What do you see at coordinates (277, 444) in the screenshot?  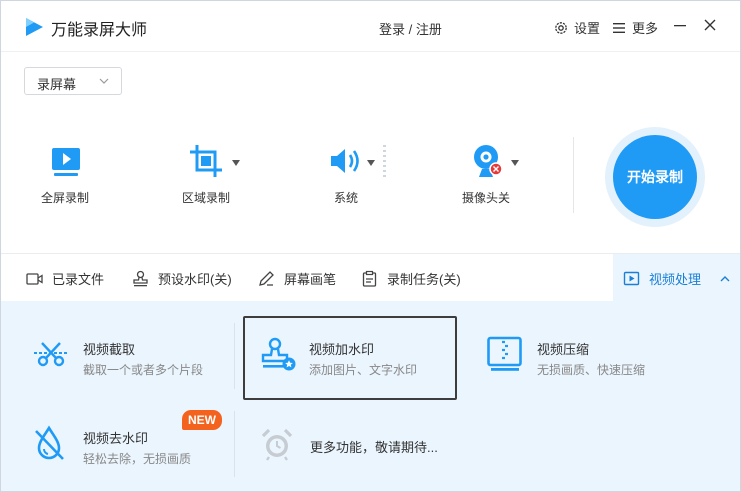 I see `alarm-clock-icon` at bounding box center [277, 444].